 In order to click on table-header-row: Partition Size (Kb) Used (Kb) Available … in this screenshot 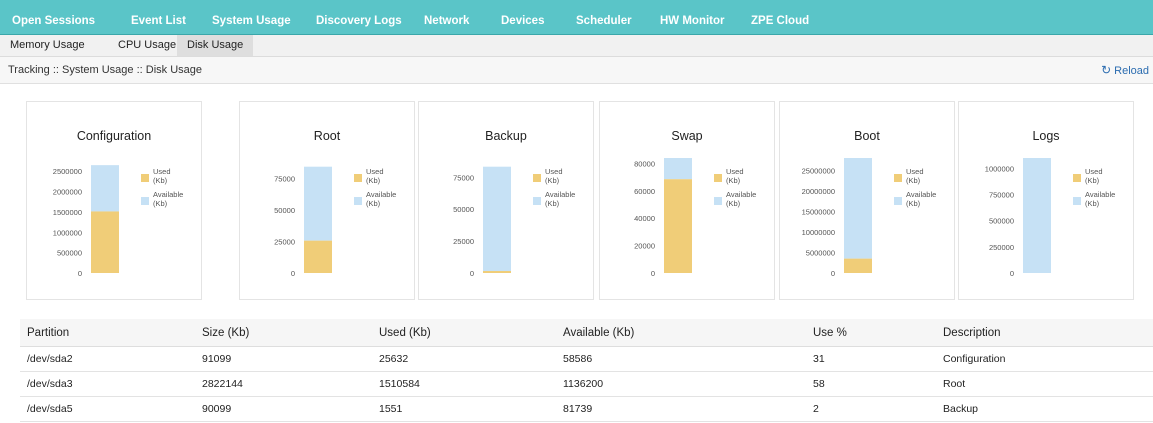, I will do `click(586, 333)`.